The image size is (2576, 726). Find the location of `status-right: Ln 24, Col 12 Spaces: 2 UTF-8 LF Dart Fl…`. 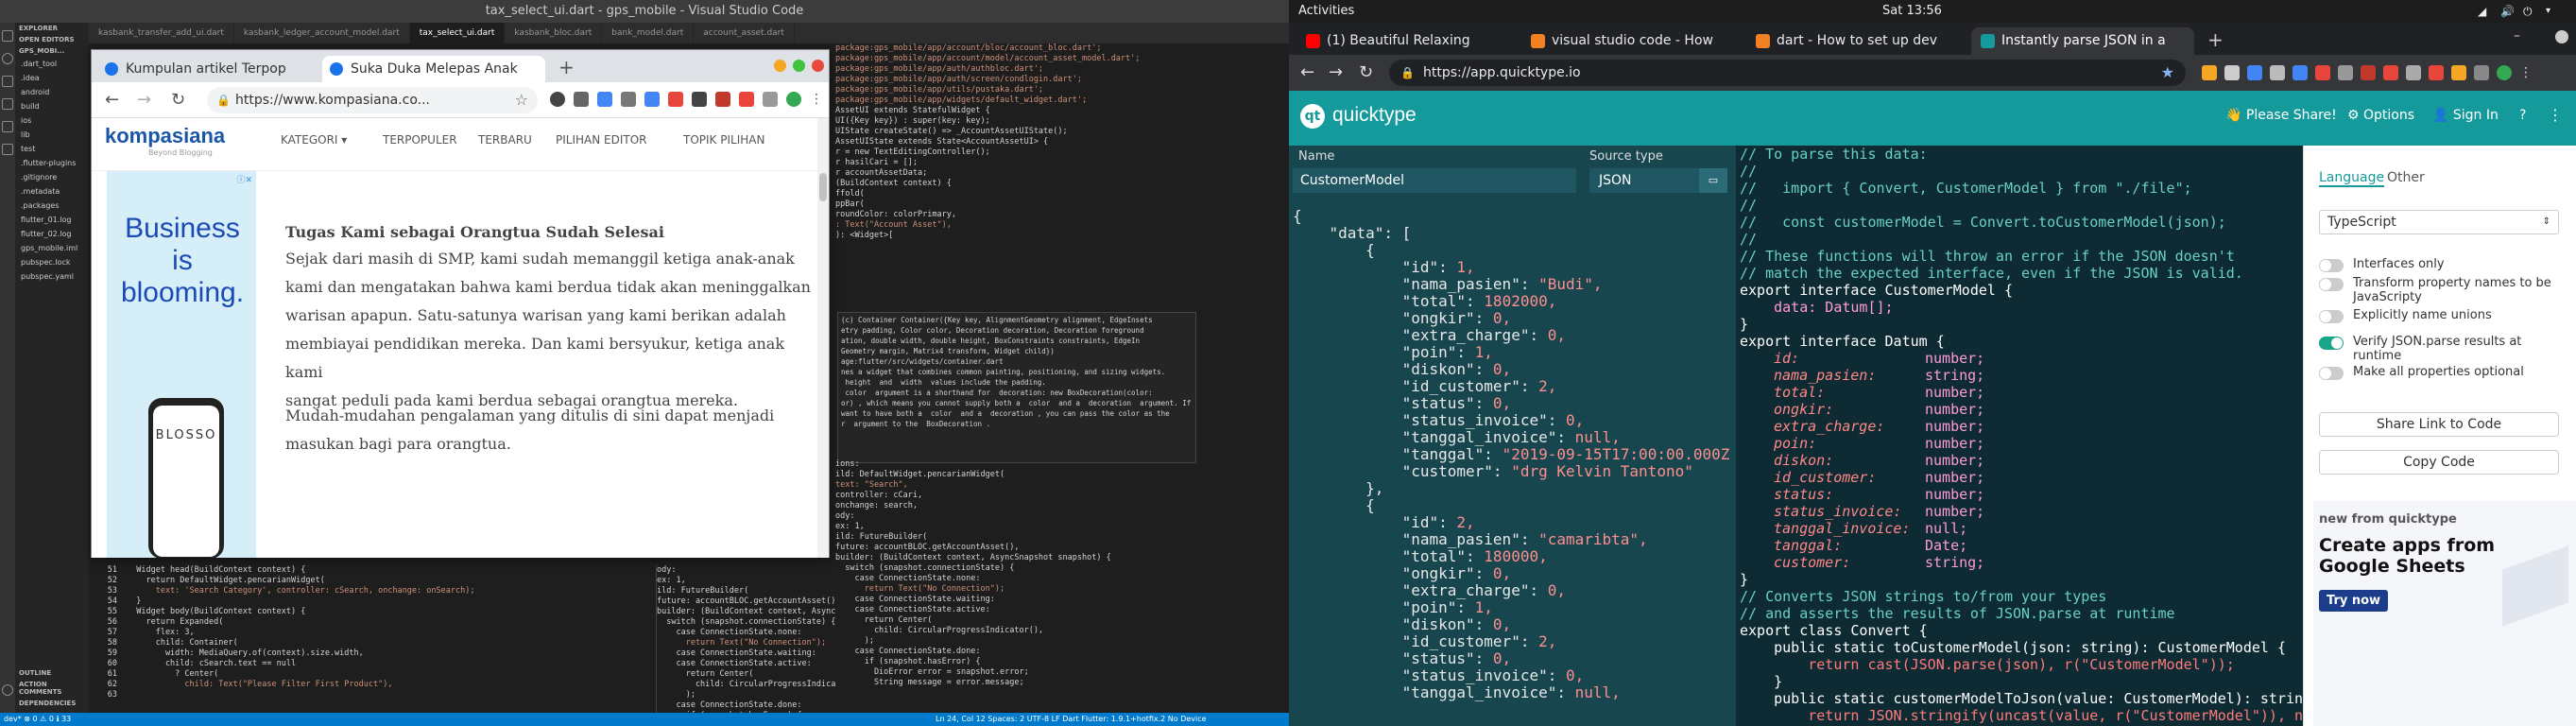

status-right: Ln 24, Col 12 Spaces: 2 UTF-8 LF Dart Fl… is located at coordinates (1071, 719).